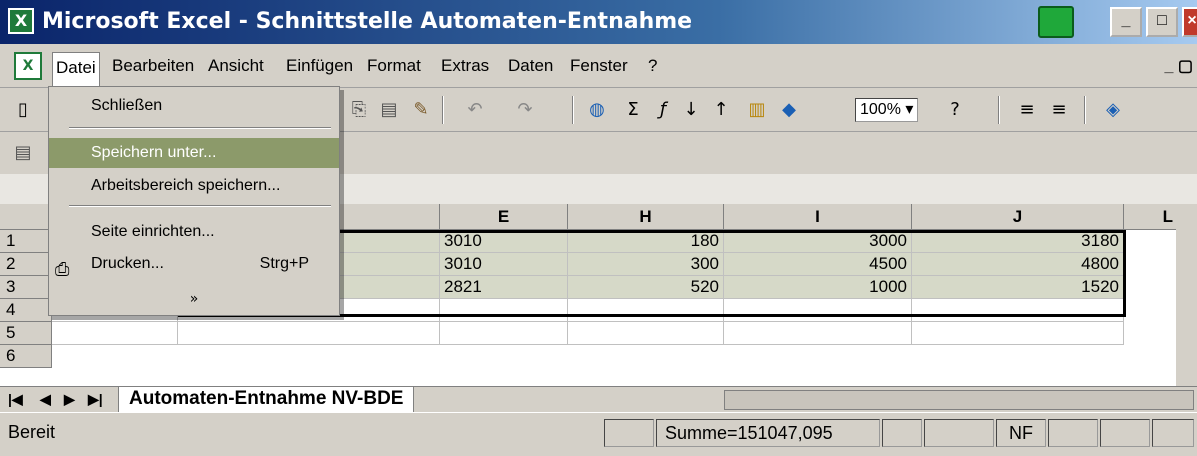 The height and width of the screenshot is (456, 1197). I want to click on last-sheet-button: ▶|, so click(95, 399).